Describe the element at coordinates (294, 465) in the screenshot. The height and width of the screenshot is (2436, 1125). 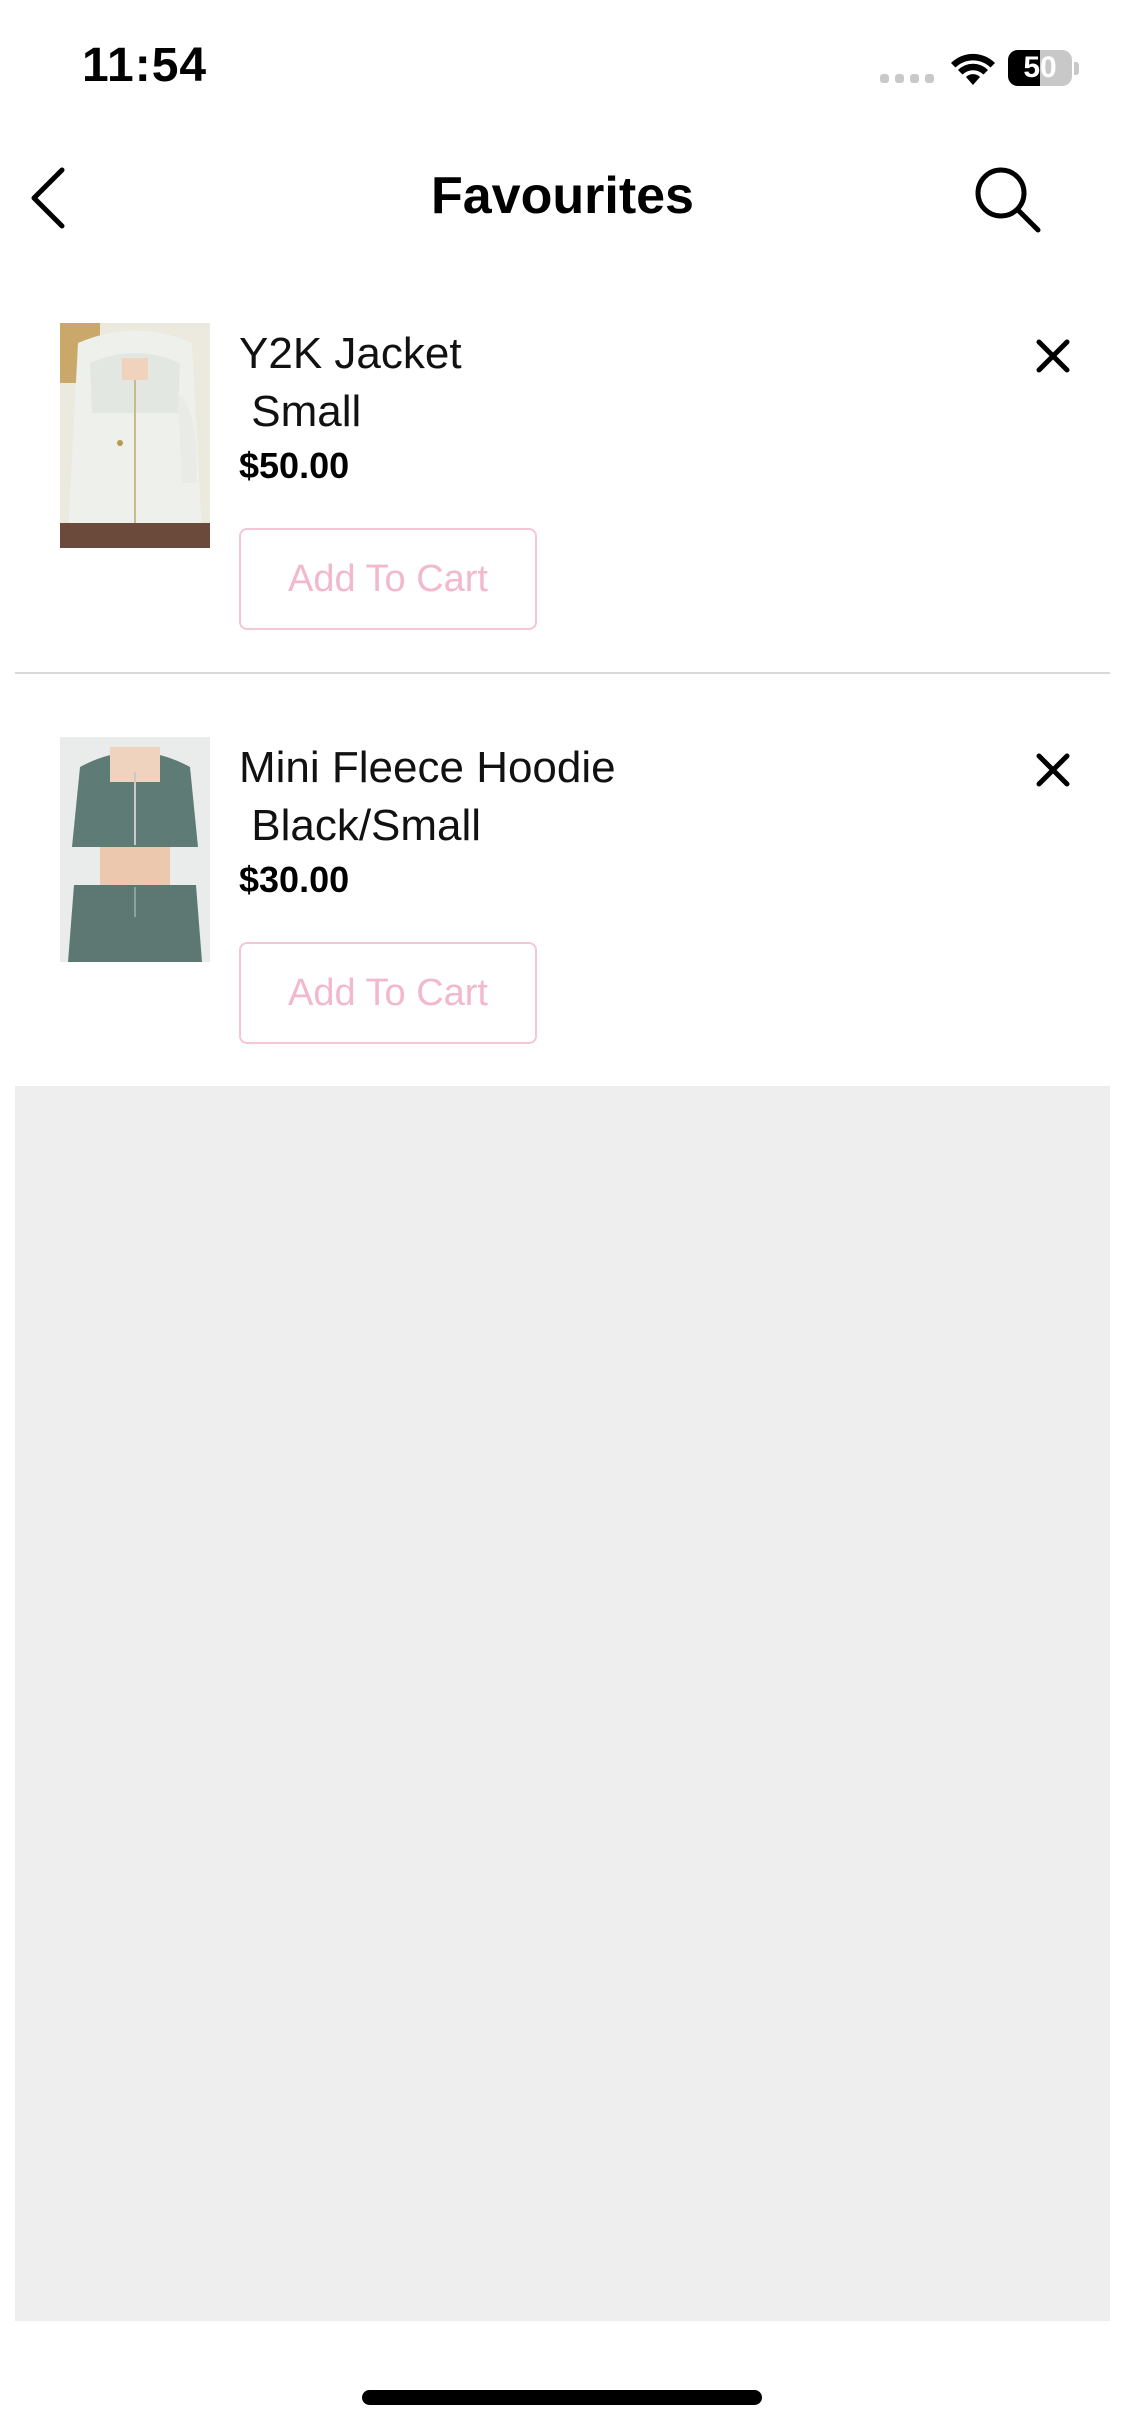
I see `product-price: $50.00` at that location.